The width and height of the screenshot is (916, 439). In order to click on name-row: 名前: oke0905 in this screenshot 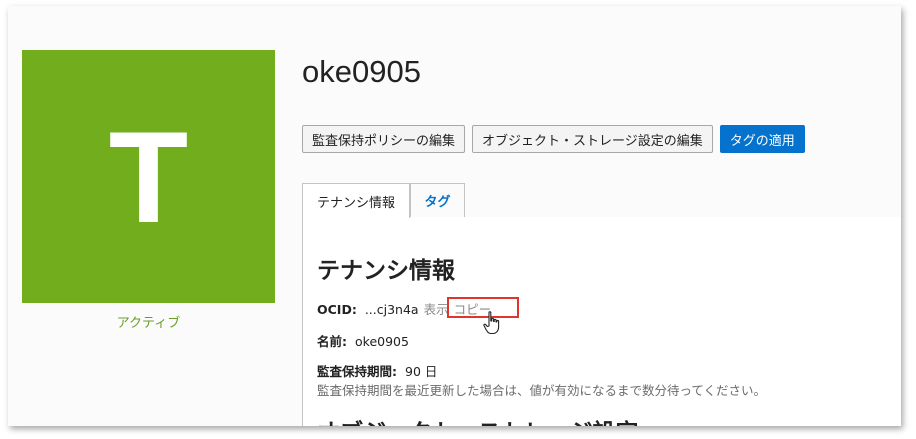, I will do `click(363, 340)`.